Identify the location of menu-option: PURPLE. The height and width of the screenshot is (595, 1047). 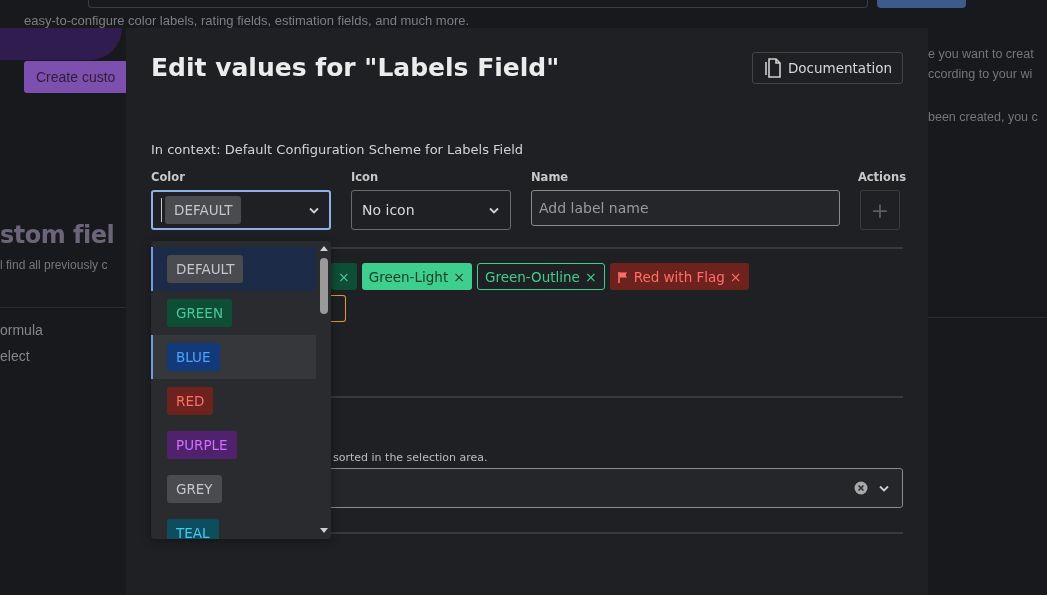
(233, 445).